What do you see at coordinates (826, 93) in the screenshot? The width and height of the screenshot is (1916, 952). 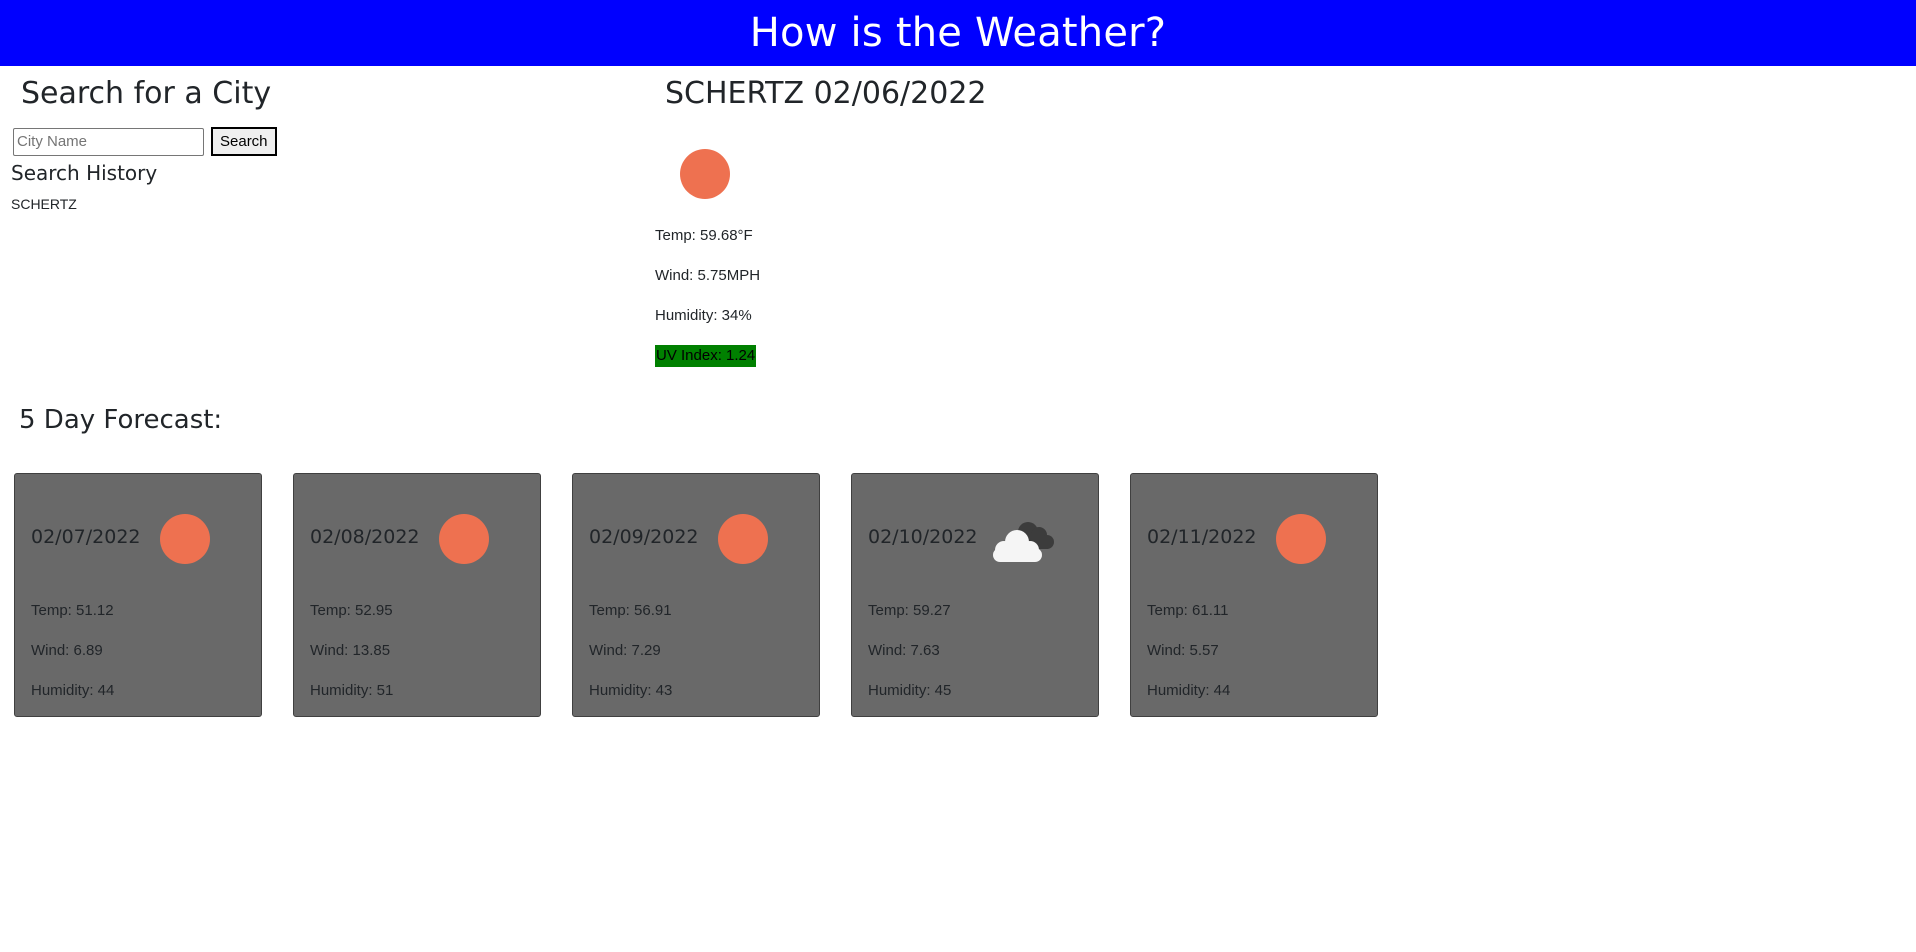 I see `current-city-date: SCHERTZ 02/06/2022` at bounding box center [826, 93].